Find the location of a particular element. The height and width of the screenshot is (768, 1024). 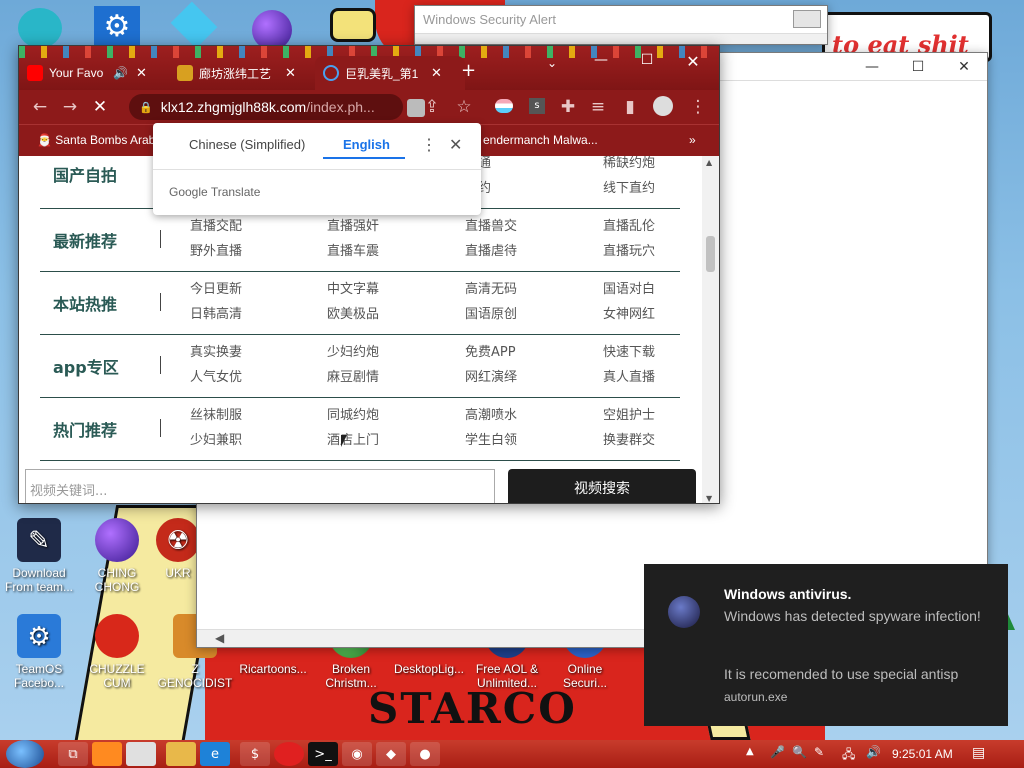

app-gift-icon: ◆ is located at coordinates (391, 754).